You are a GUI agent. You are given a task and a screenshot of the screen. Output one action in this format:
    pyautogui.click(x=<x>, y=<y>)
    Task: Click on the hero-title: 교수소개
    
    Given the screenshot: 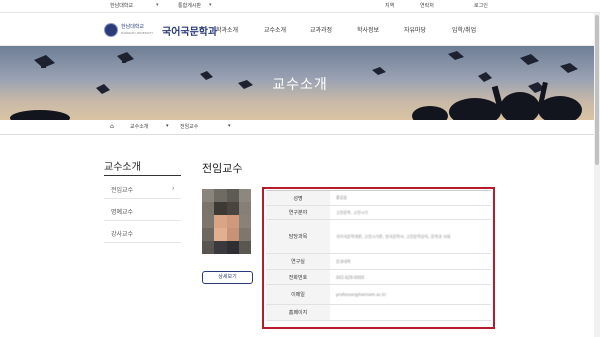 What is the action you would take?
    pyautogui.click(x=300, y=85)
    